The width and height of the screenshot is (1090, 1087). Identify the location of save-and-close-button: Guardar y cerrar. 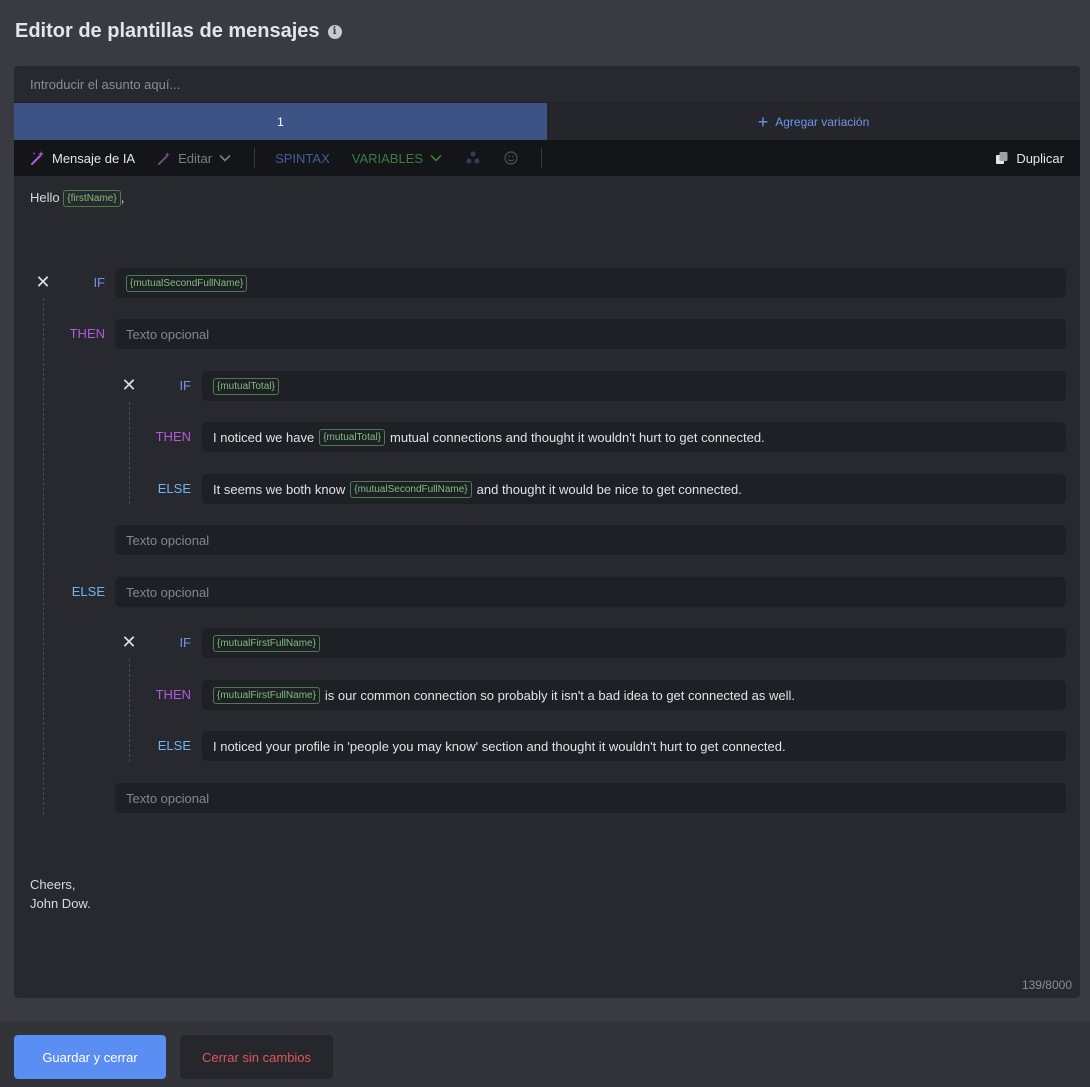
(90, 1057).